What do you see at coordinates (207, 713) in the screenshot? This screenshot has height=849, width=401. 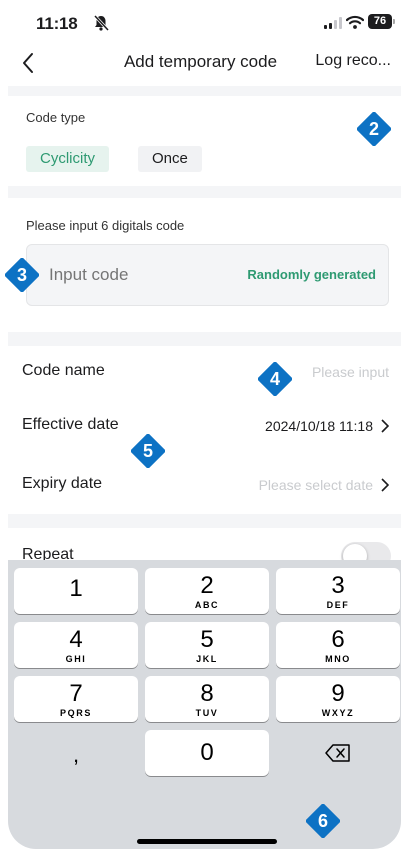 I see `key-letters: TUV` at bounding box center [207, 713].